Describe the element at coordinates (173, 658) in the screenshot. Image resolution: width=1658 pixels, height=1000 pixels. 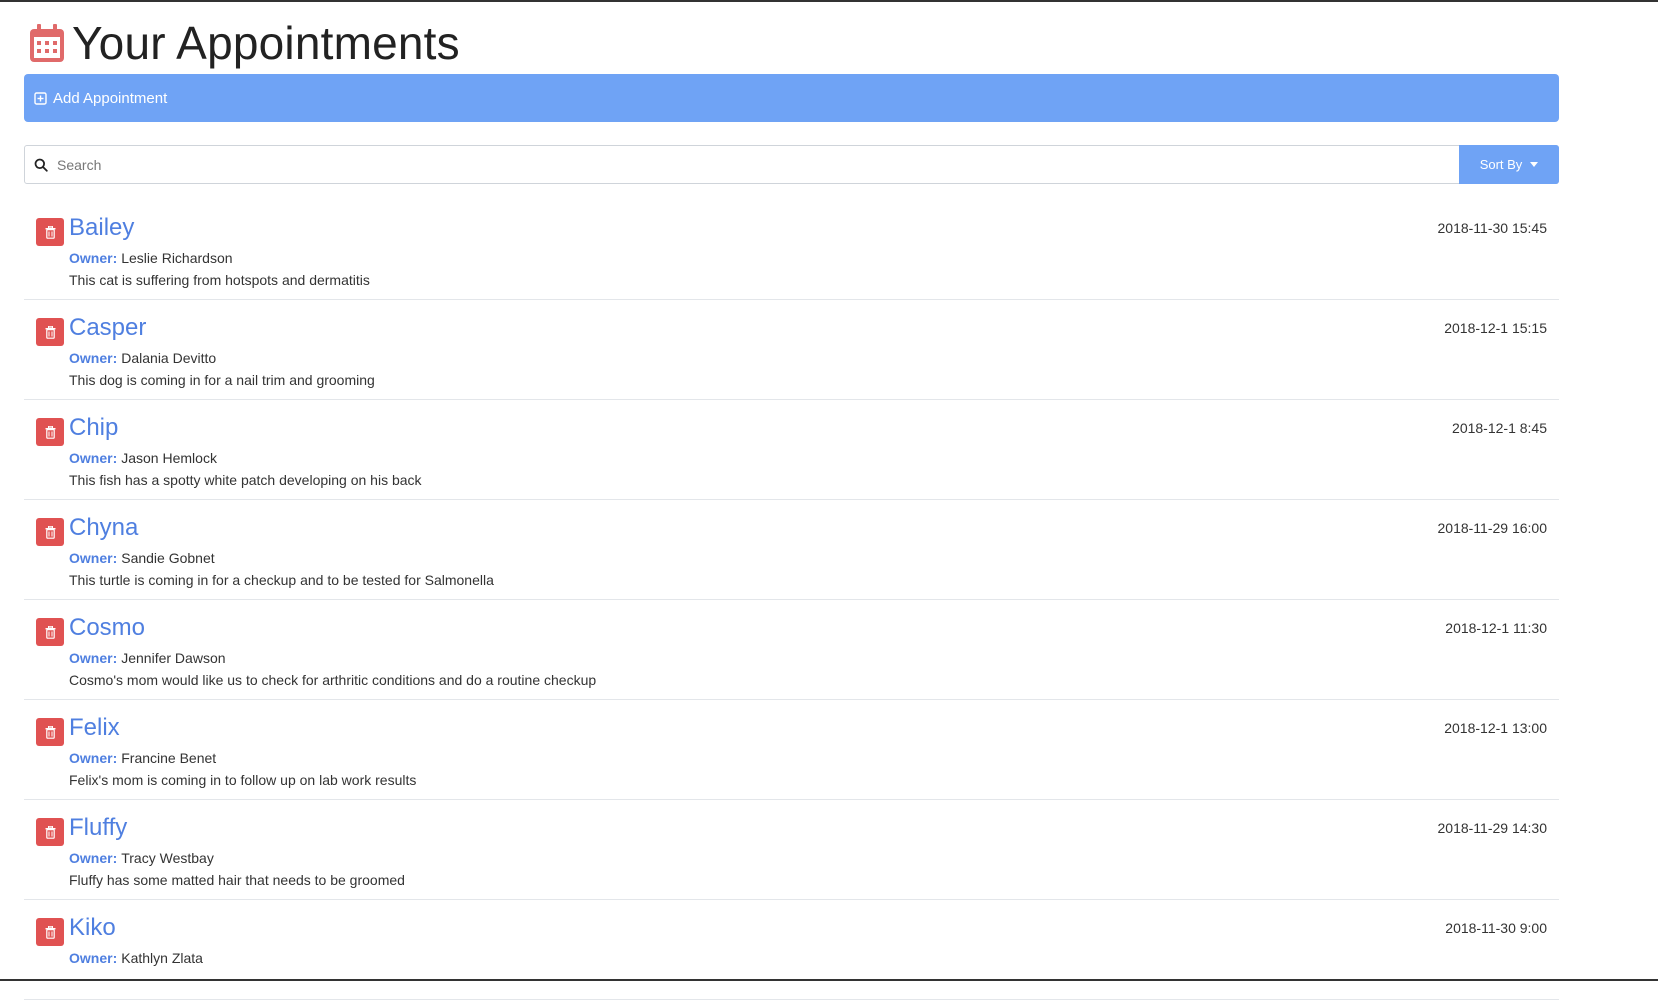
I see `owner-name: Jennifer Dawson` at that location.